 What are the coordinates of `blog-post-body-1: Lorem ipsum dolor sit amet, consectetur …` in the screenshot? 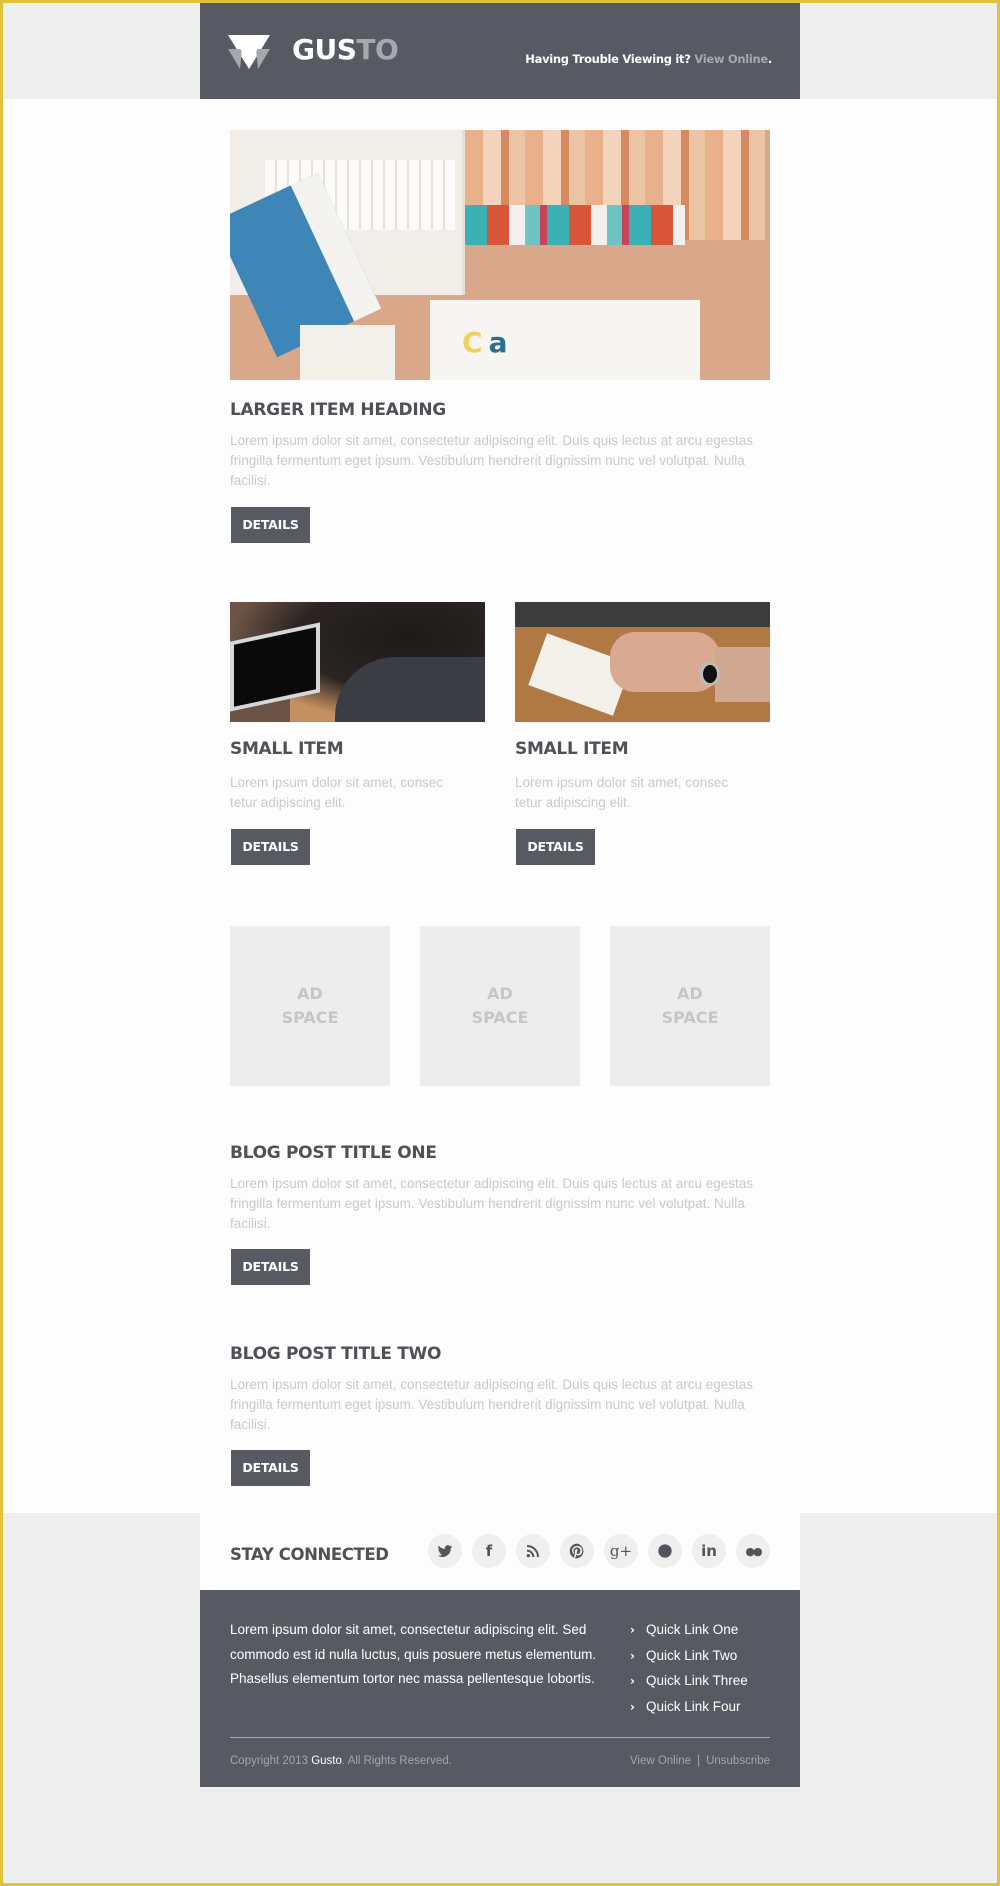 It's located at (491, 1203).